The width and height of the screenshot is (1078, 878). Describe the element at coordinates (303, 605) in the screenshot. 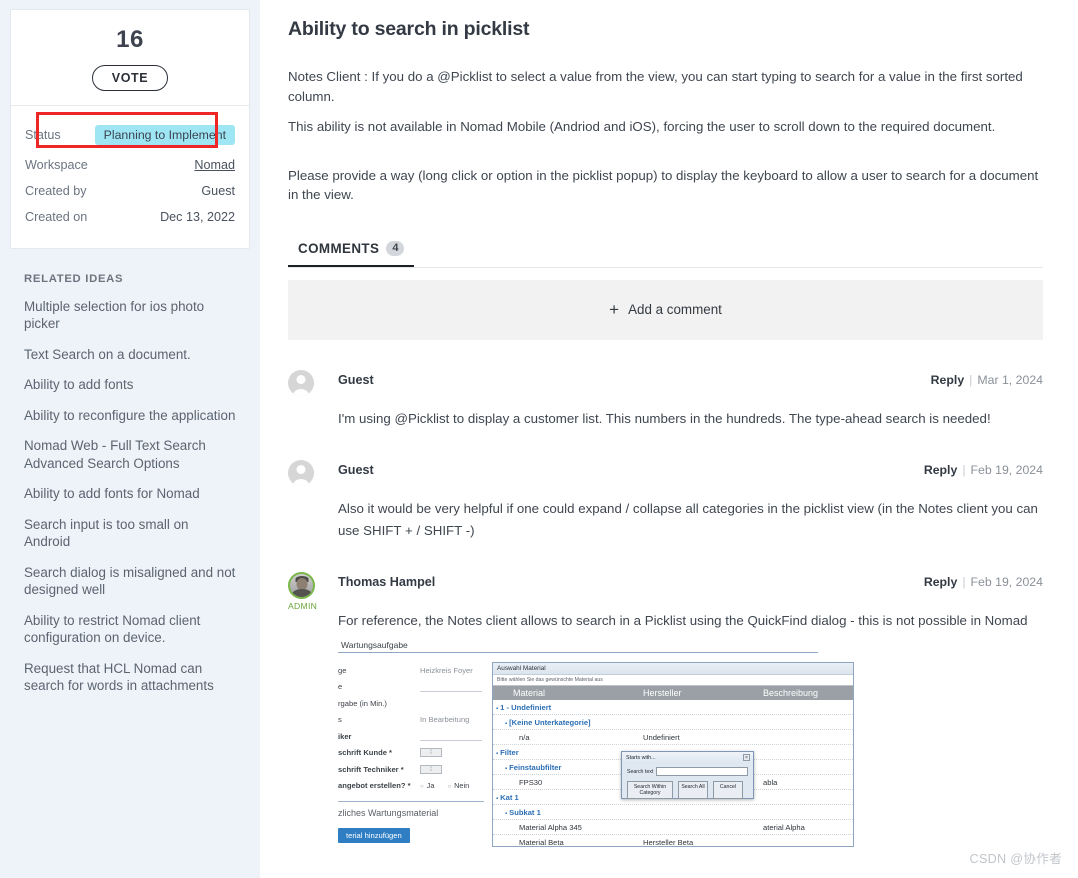

I see `admin-badge: ADMIN` at that location.